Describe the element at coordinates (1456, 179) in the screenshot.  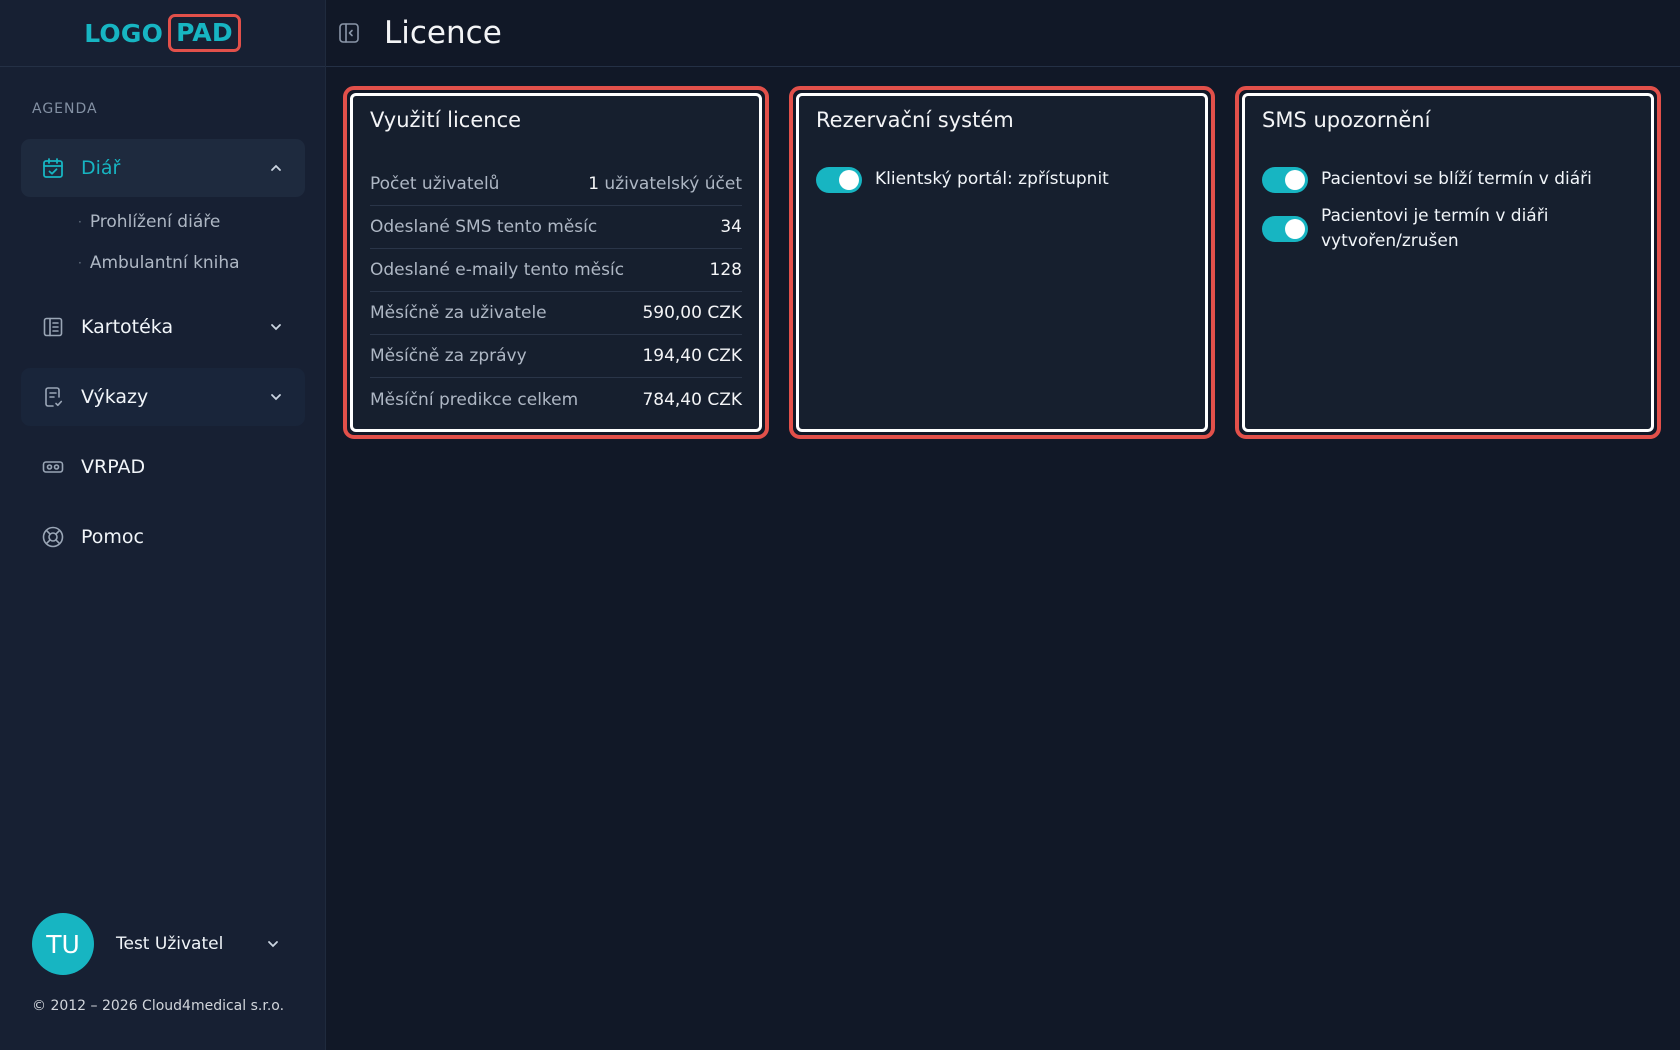
I see `toggle-label: Pacientovi se blíží termín v diáři` at that location.